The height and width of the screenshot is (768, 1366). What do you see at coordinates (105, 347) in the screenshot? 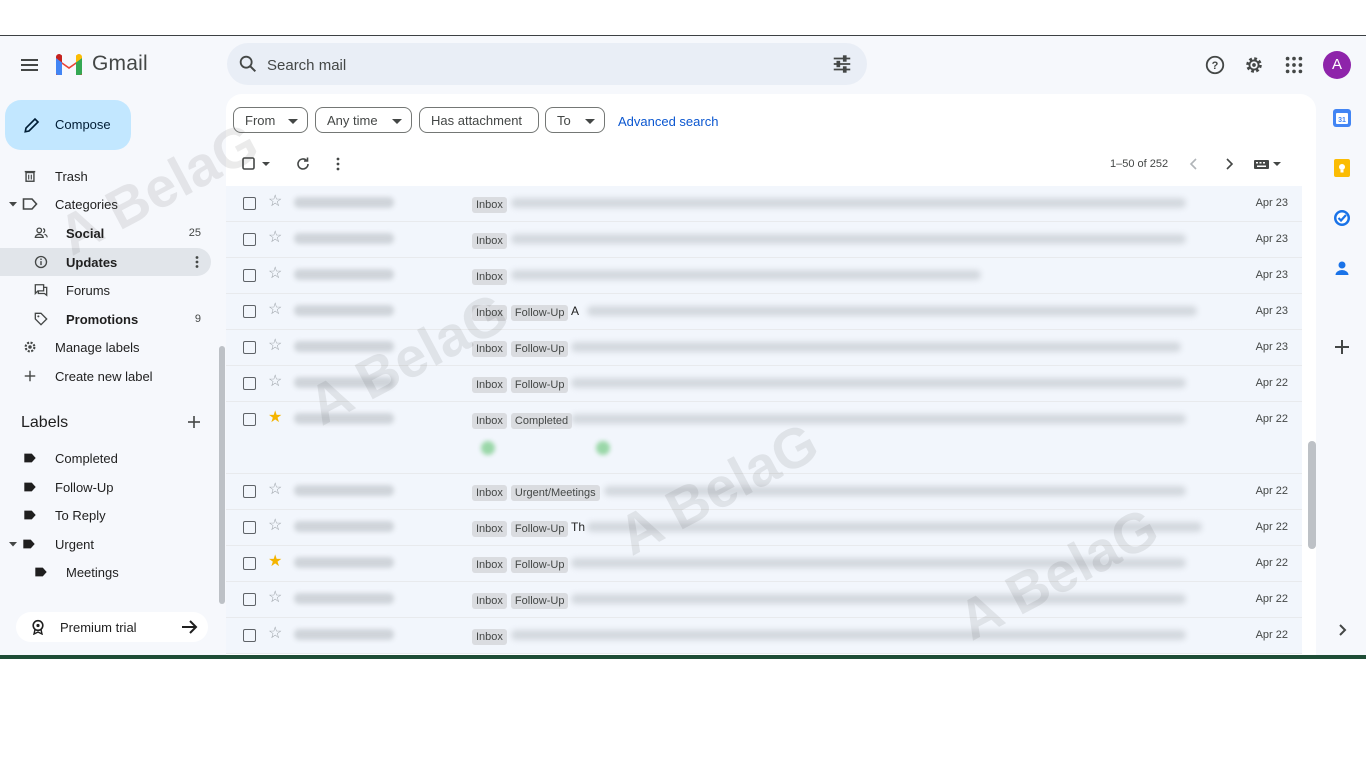
I see `sidebar-item-manage-labels: Manage labels` at bounding box center [105, 347].